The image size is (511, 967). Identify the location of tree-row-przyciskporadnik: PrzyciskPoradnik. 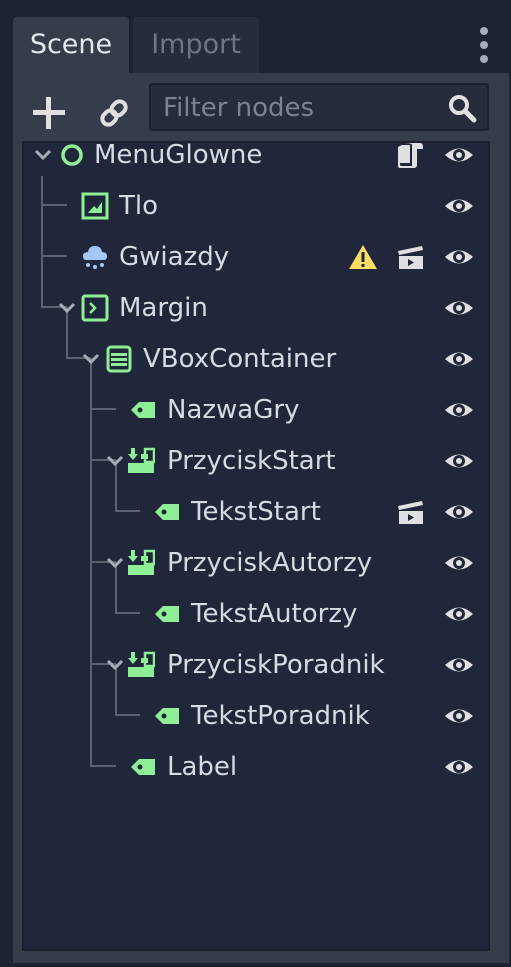
(256, 665).